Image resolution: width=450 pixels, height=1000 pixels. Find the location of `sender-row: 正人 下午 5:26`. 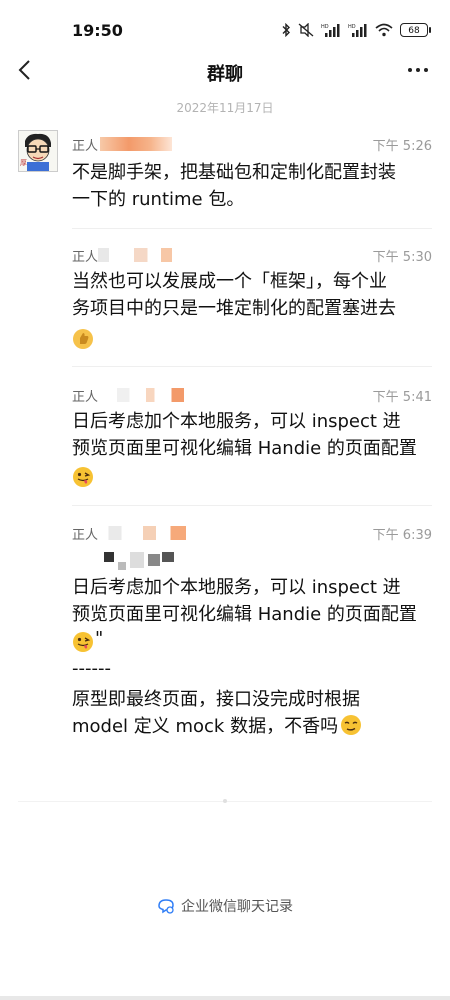

sender-row: 正人 下午 5:26 is located at coordinates (252, 144).